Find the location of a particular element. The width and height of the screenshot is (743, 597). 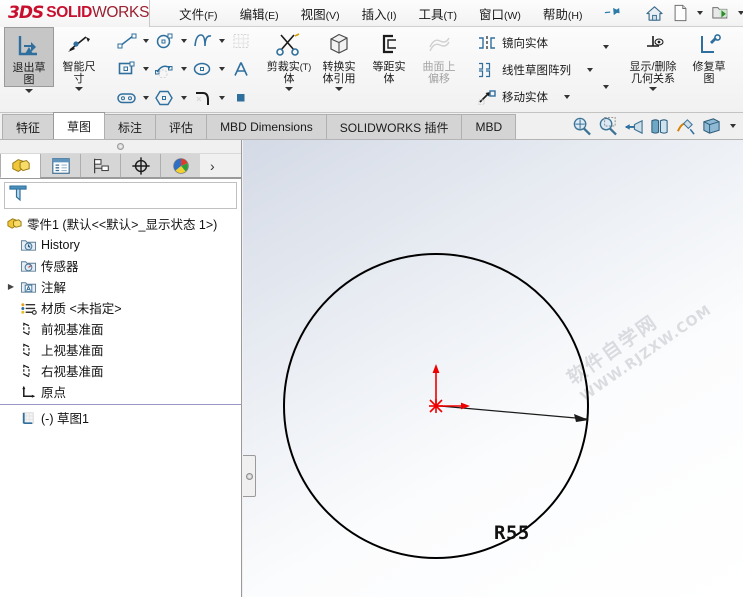

menu-tools: 工具(T) is located at coordinates (438, 13).